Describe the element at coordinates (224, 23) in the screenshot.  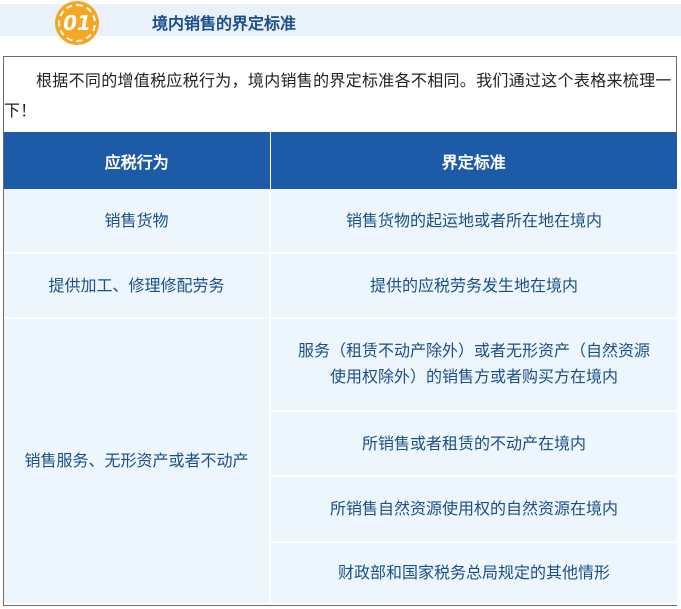
I see `section-title: 境内销售的界定标准` at that location.